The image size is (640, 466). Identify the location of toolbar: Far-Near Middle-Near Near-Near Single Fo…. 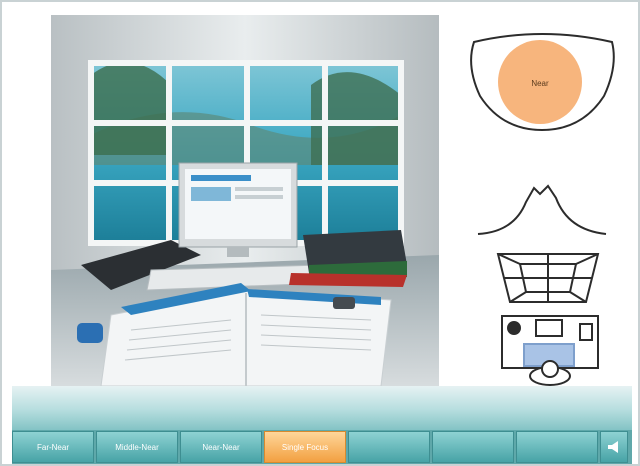
(322, 447).